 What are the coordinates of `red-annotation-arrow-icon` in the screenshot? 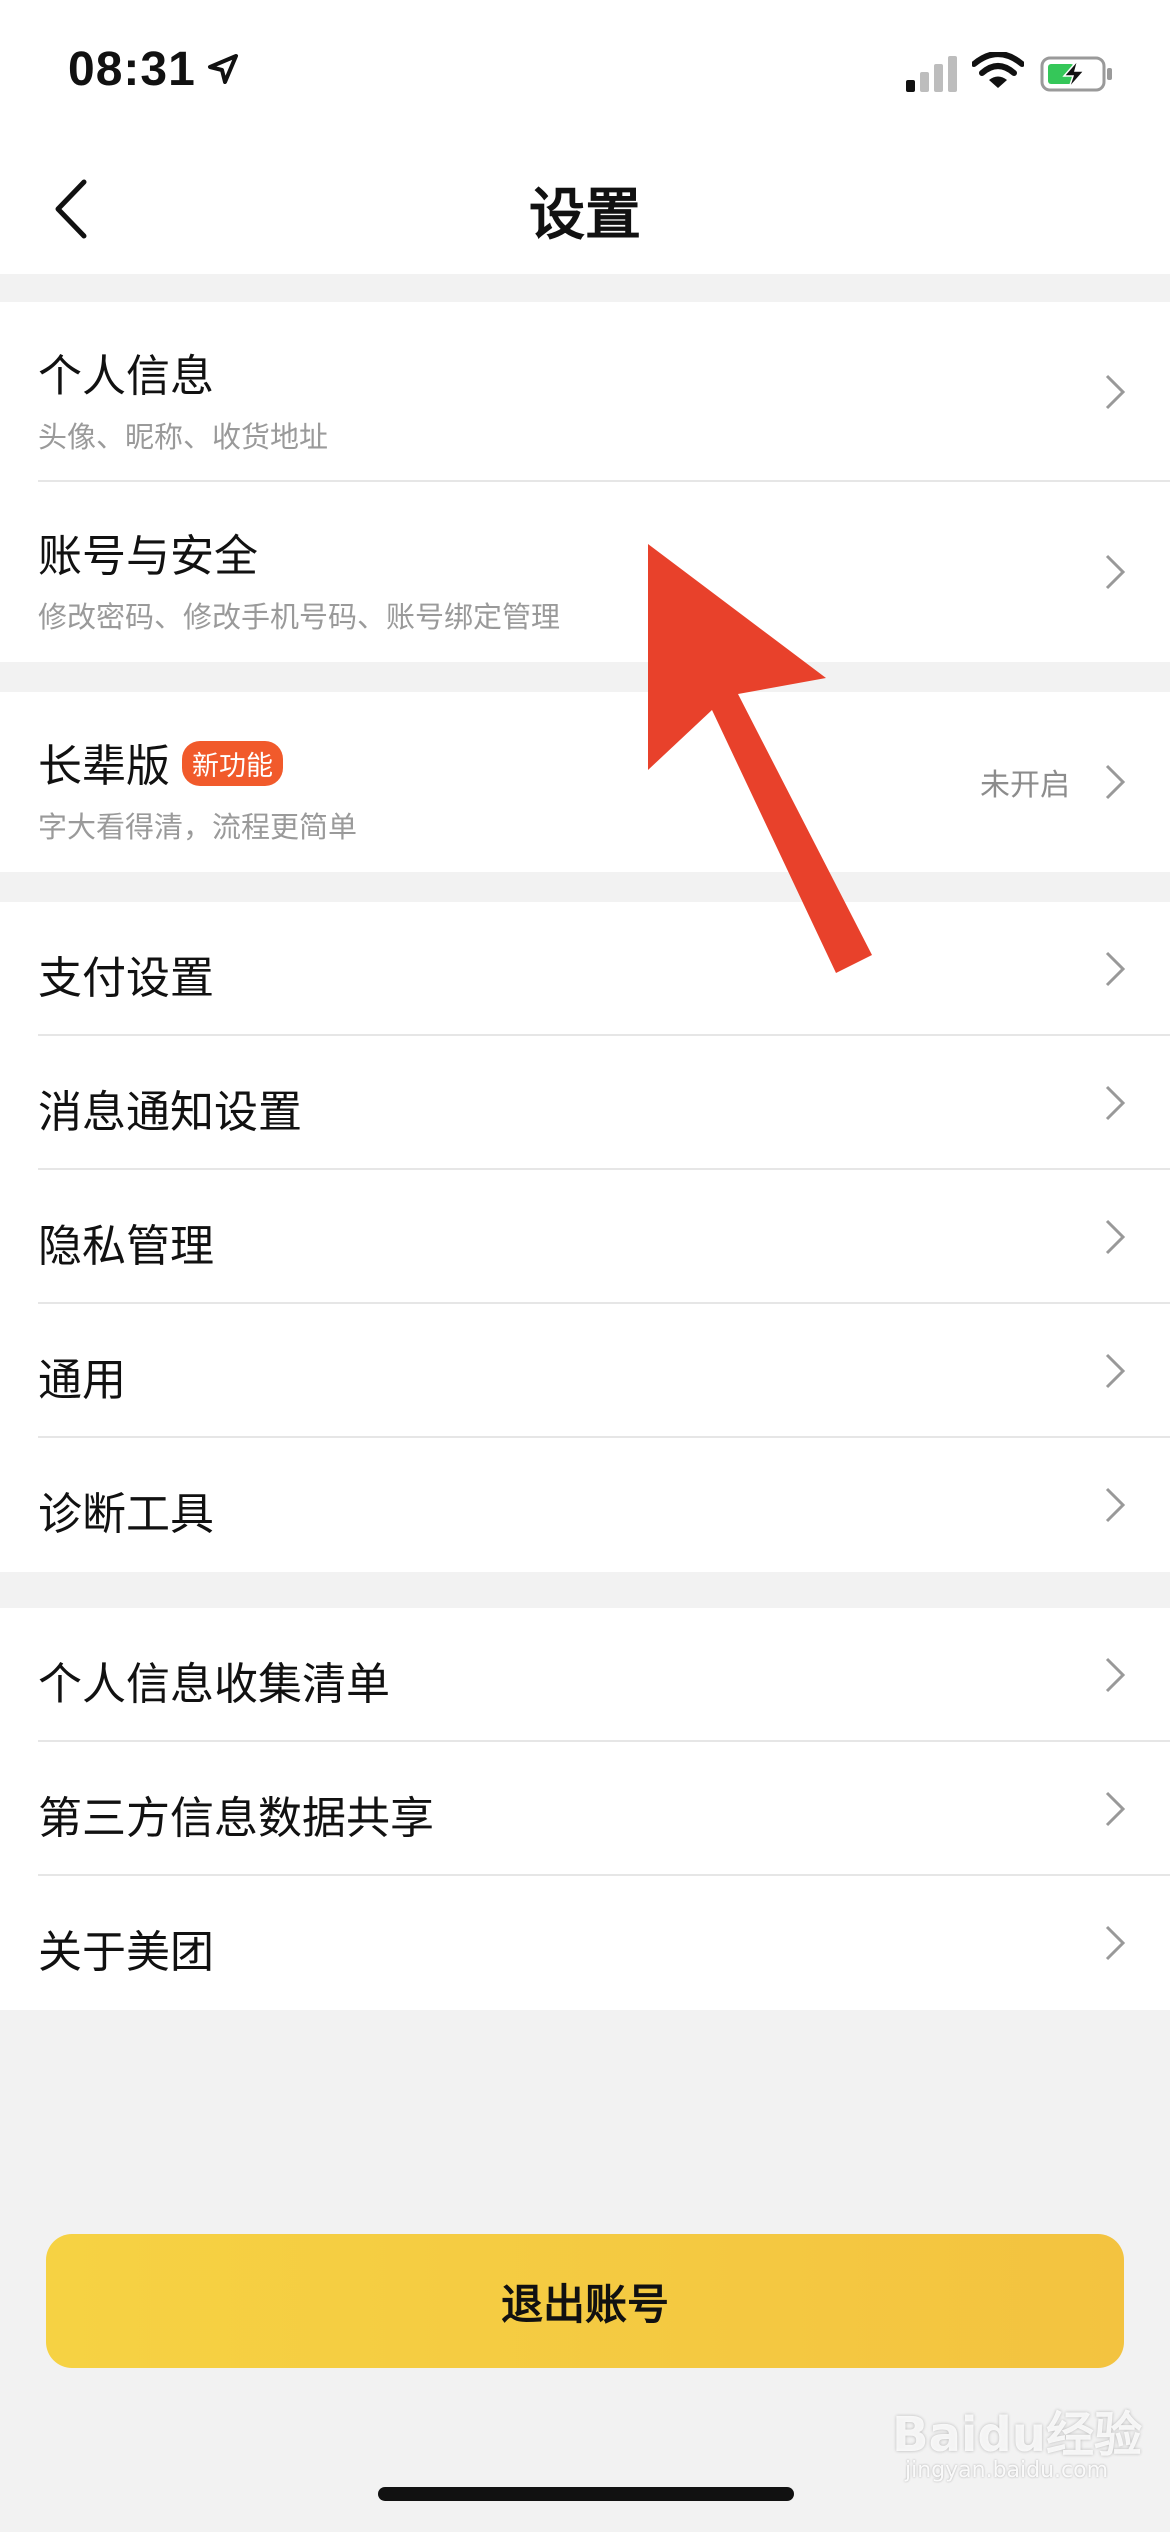 It's located at (760, 758).